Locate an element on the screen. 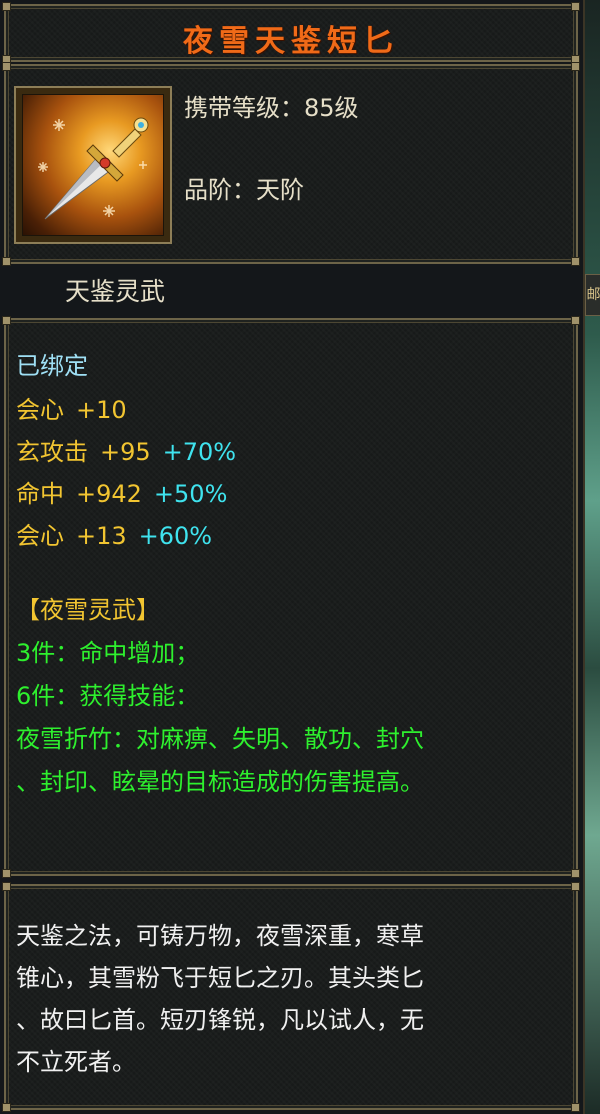 The height and width of the screenshot is (1114, 600). attribute-line: 会心 +13 +60% is located at coordinates (114, 533).